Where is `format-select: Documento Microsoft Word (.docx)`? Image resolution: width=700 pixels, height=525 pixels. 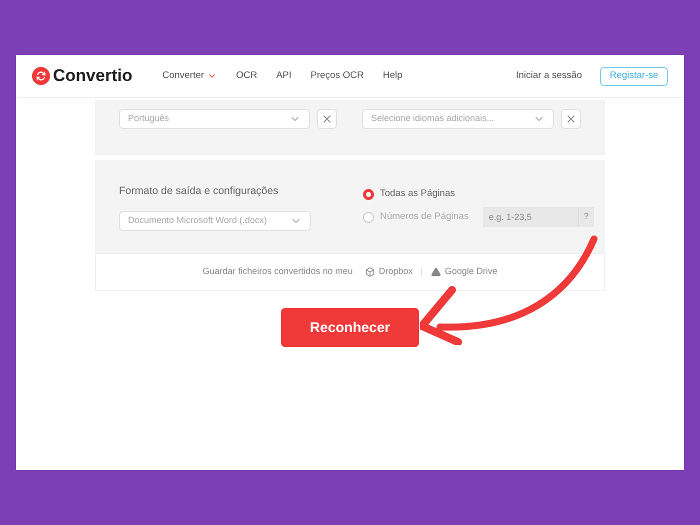 format-select: Documento Microsoft Word (.docx) is located at coordinates (215, 220).